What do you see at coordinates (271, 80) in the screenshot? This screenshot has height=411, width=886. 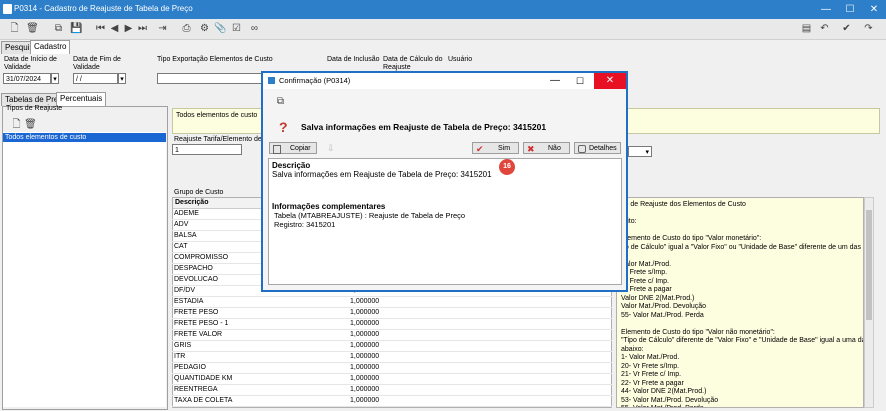 I see `dialog-app-icon` at bounding box center [271, 80].